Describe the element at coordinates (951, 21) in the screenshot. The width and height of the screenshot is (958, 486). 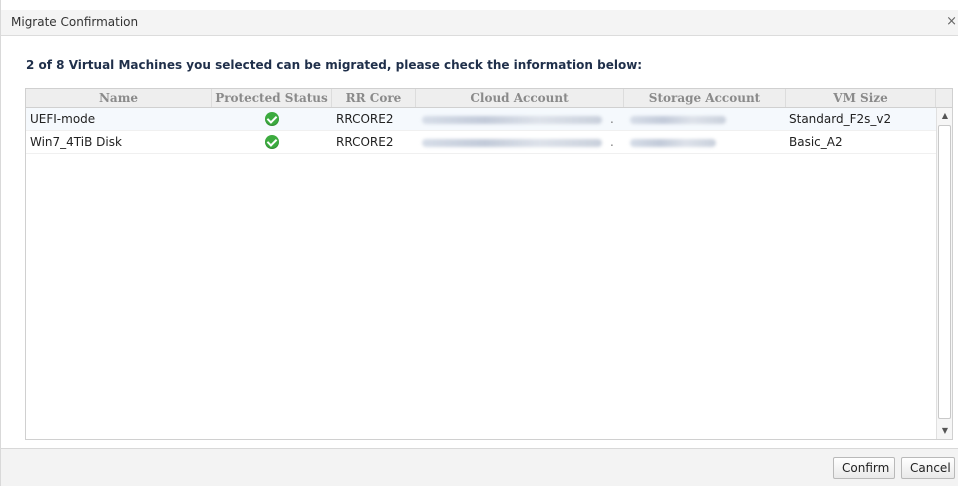
I see `close-icon: ×` at that location.